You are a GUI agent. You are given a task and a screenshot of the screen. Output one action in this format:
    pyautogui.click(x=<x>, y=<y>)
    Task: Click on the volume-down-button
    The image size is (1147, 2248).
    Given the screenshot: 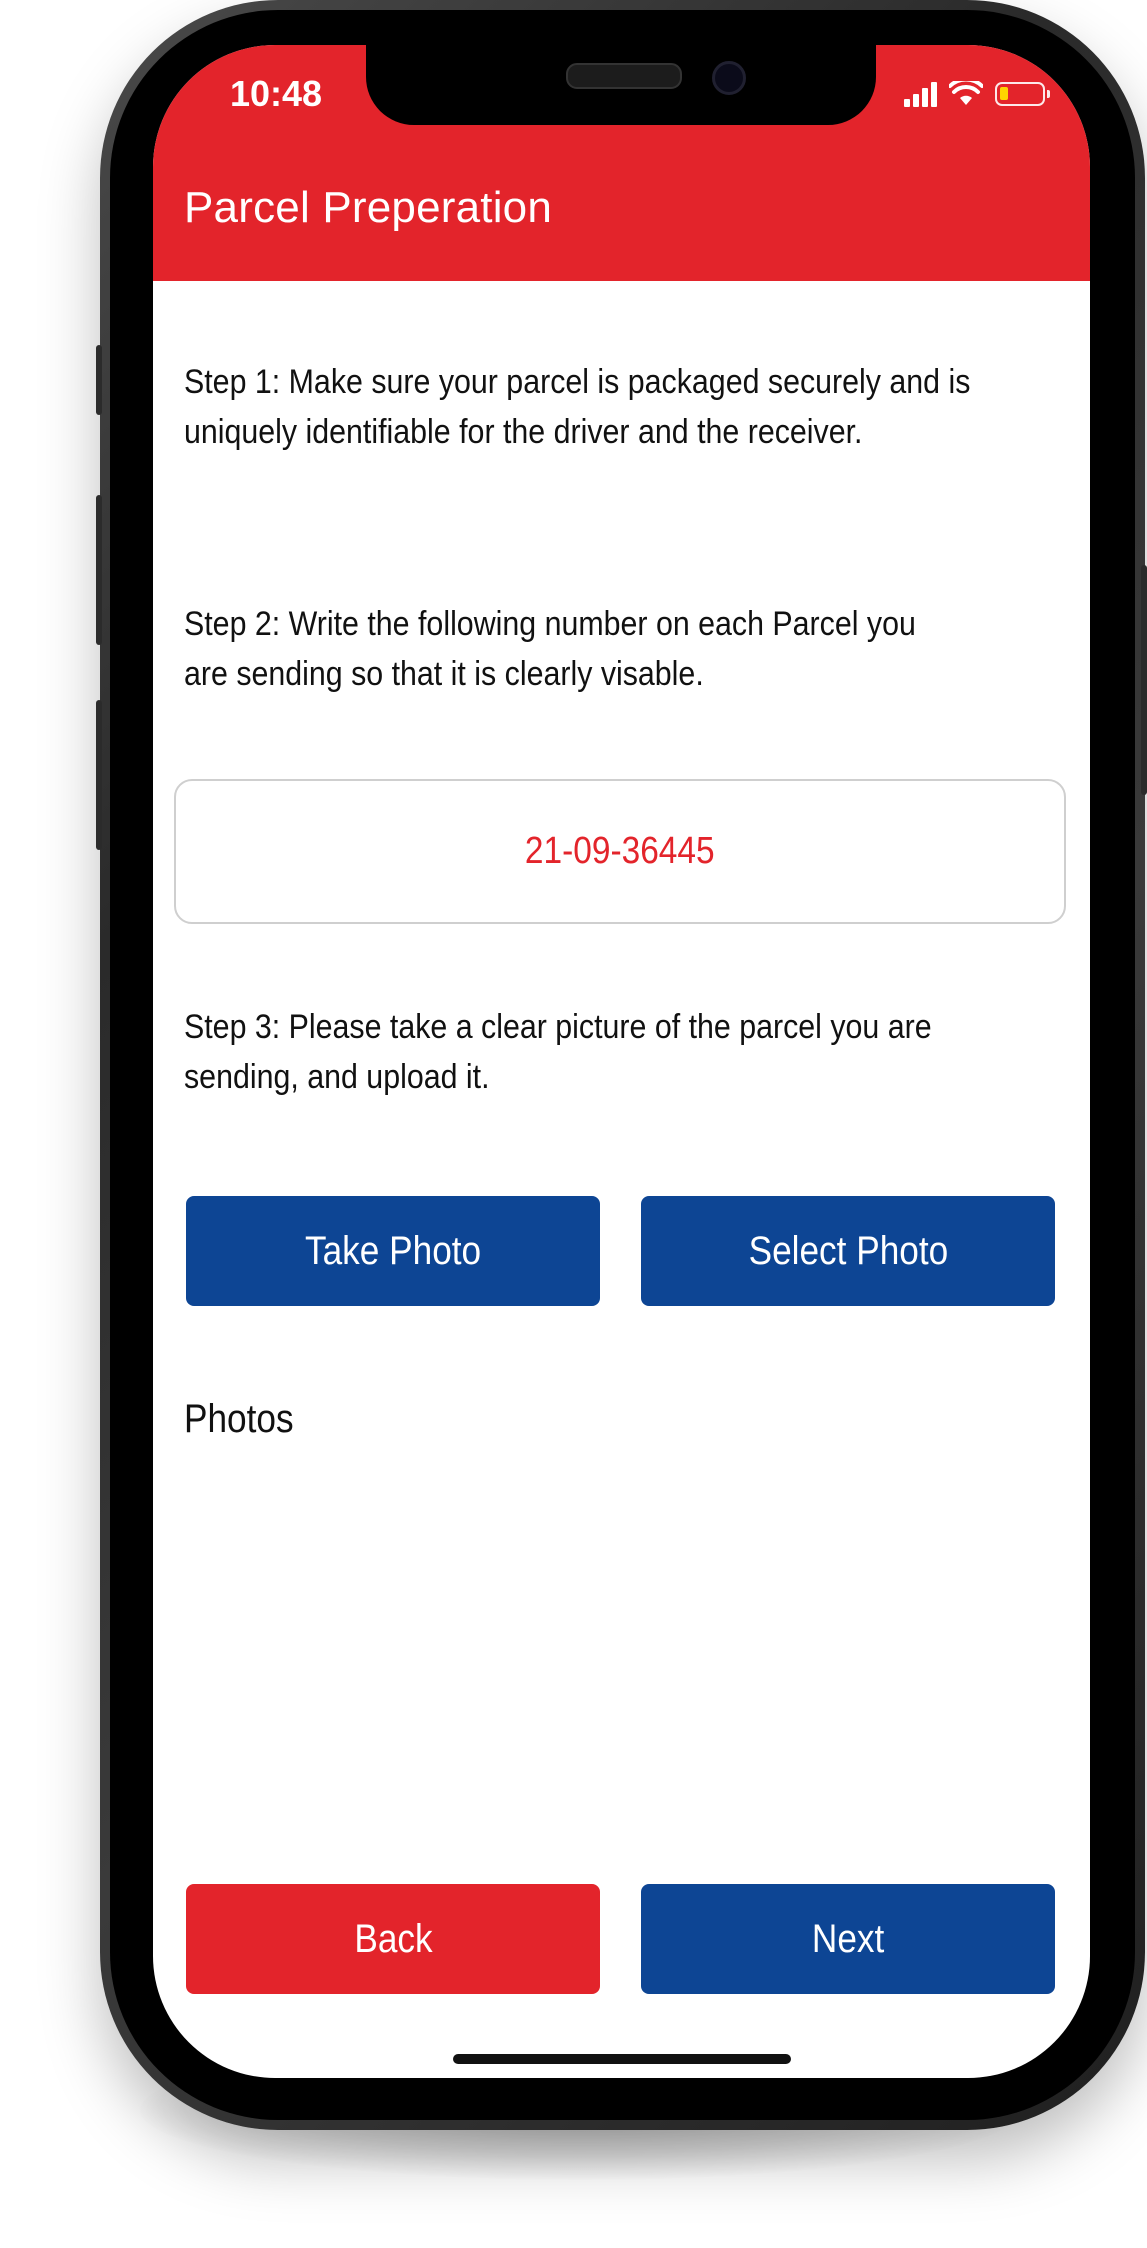 What is the action you would take?
    pyautogui.click(x=99, y=775)
    